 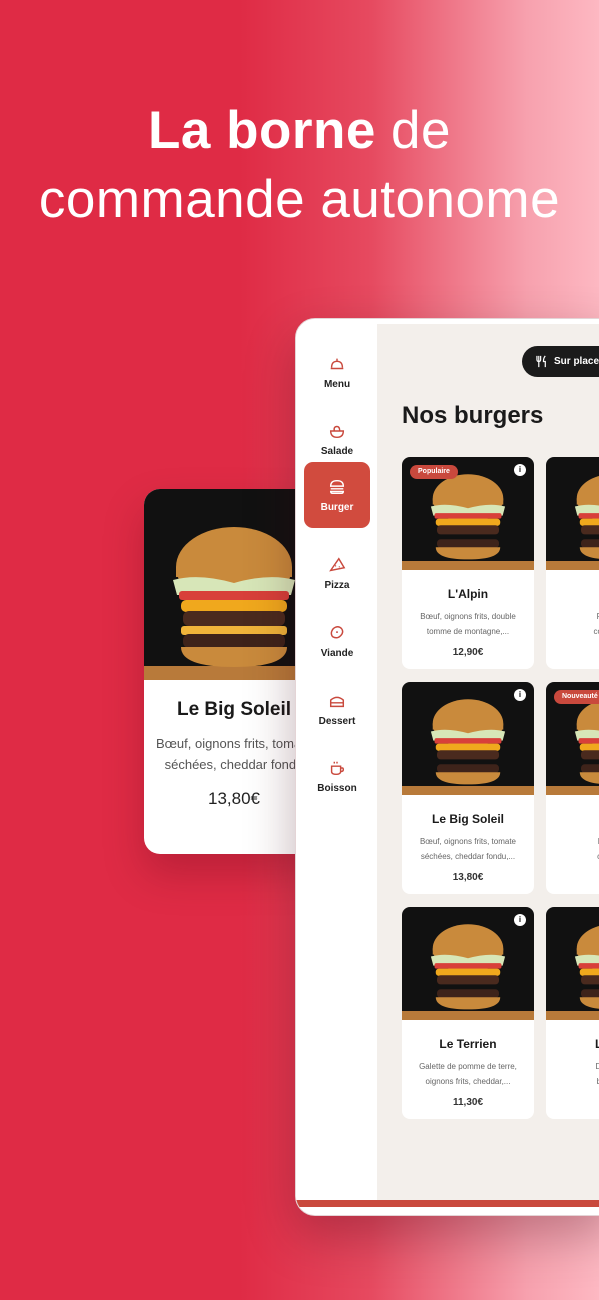 What do you see at coordinates (299, 199) in the screenshot?
I see `headline-line2: commande autonome` at bounding box center [299, 199].